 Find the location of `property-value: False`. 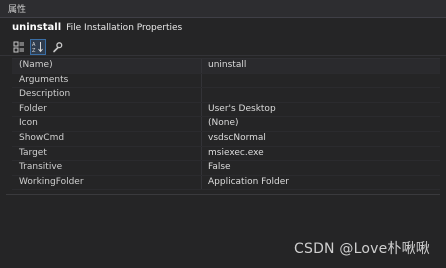

property-value: False is located at coordinates (321, 168).